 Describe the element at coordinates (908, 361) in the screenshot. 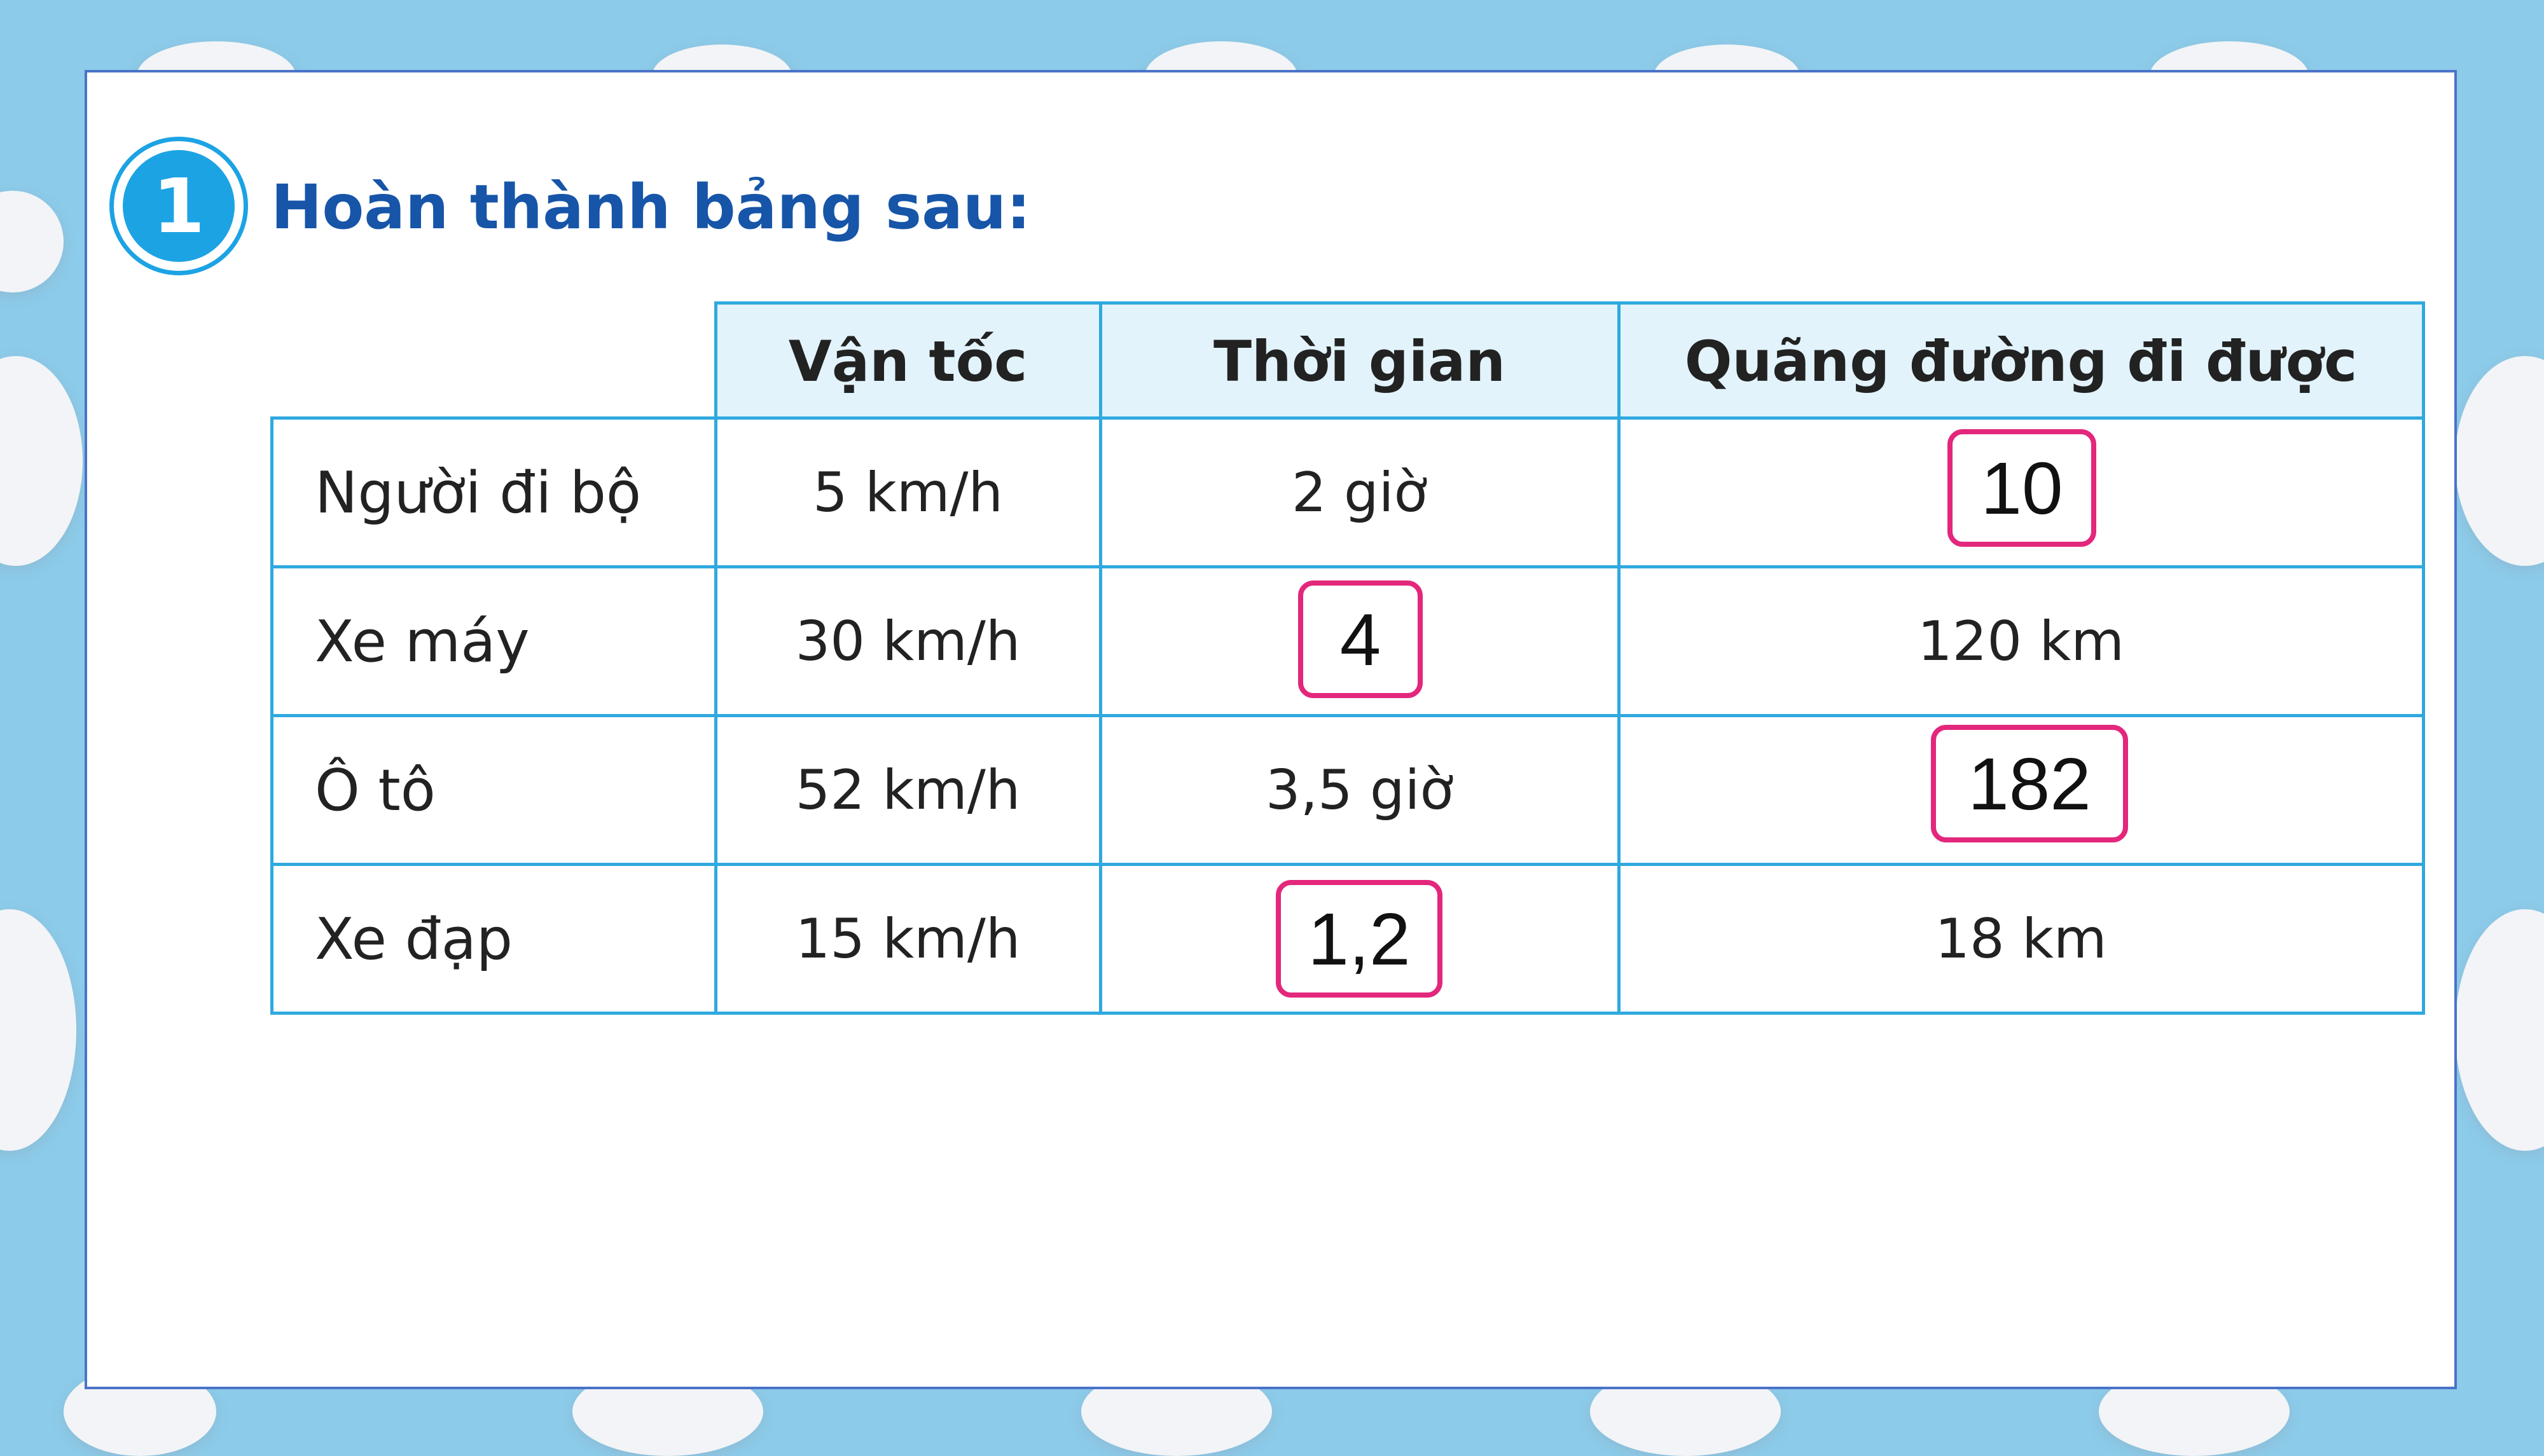

I see `column-header-speed: Vận tốc` at that location.